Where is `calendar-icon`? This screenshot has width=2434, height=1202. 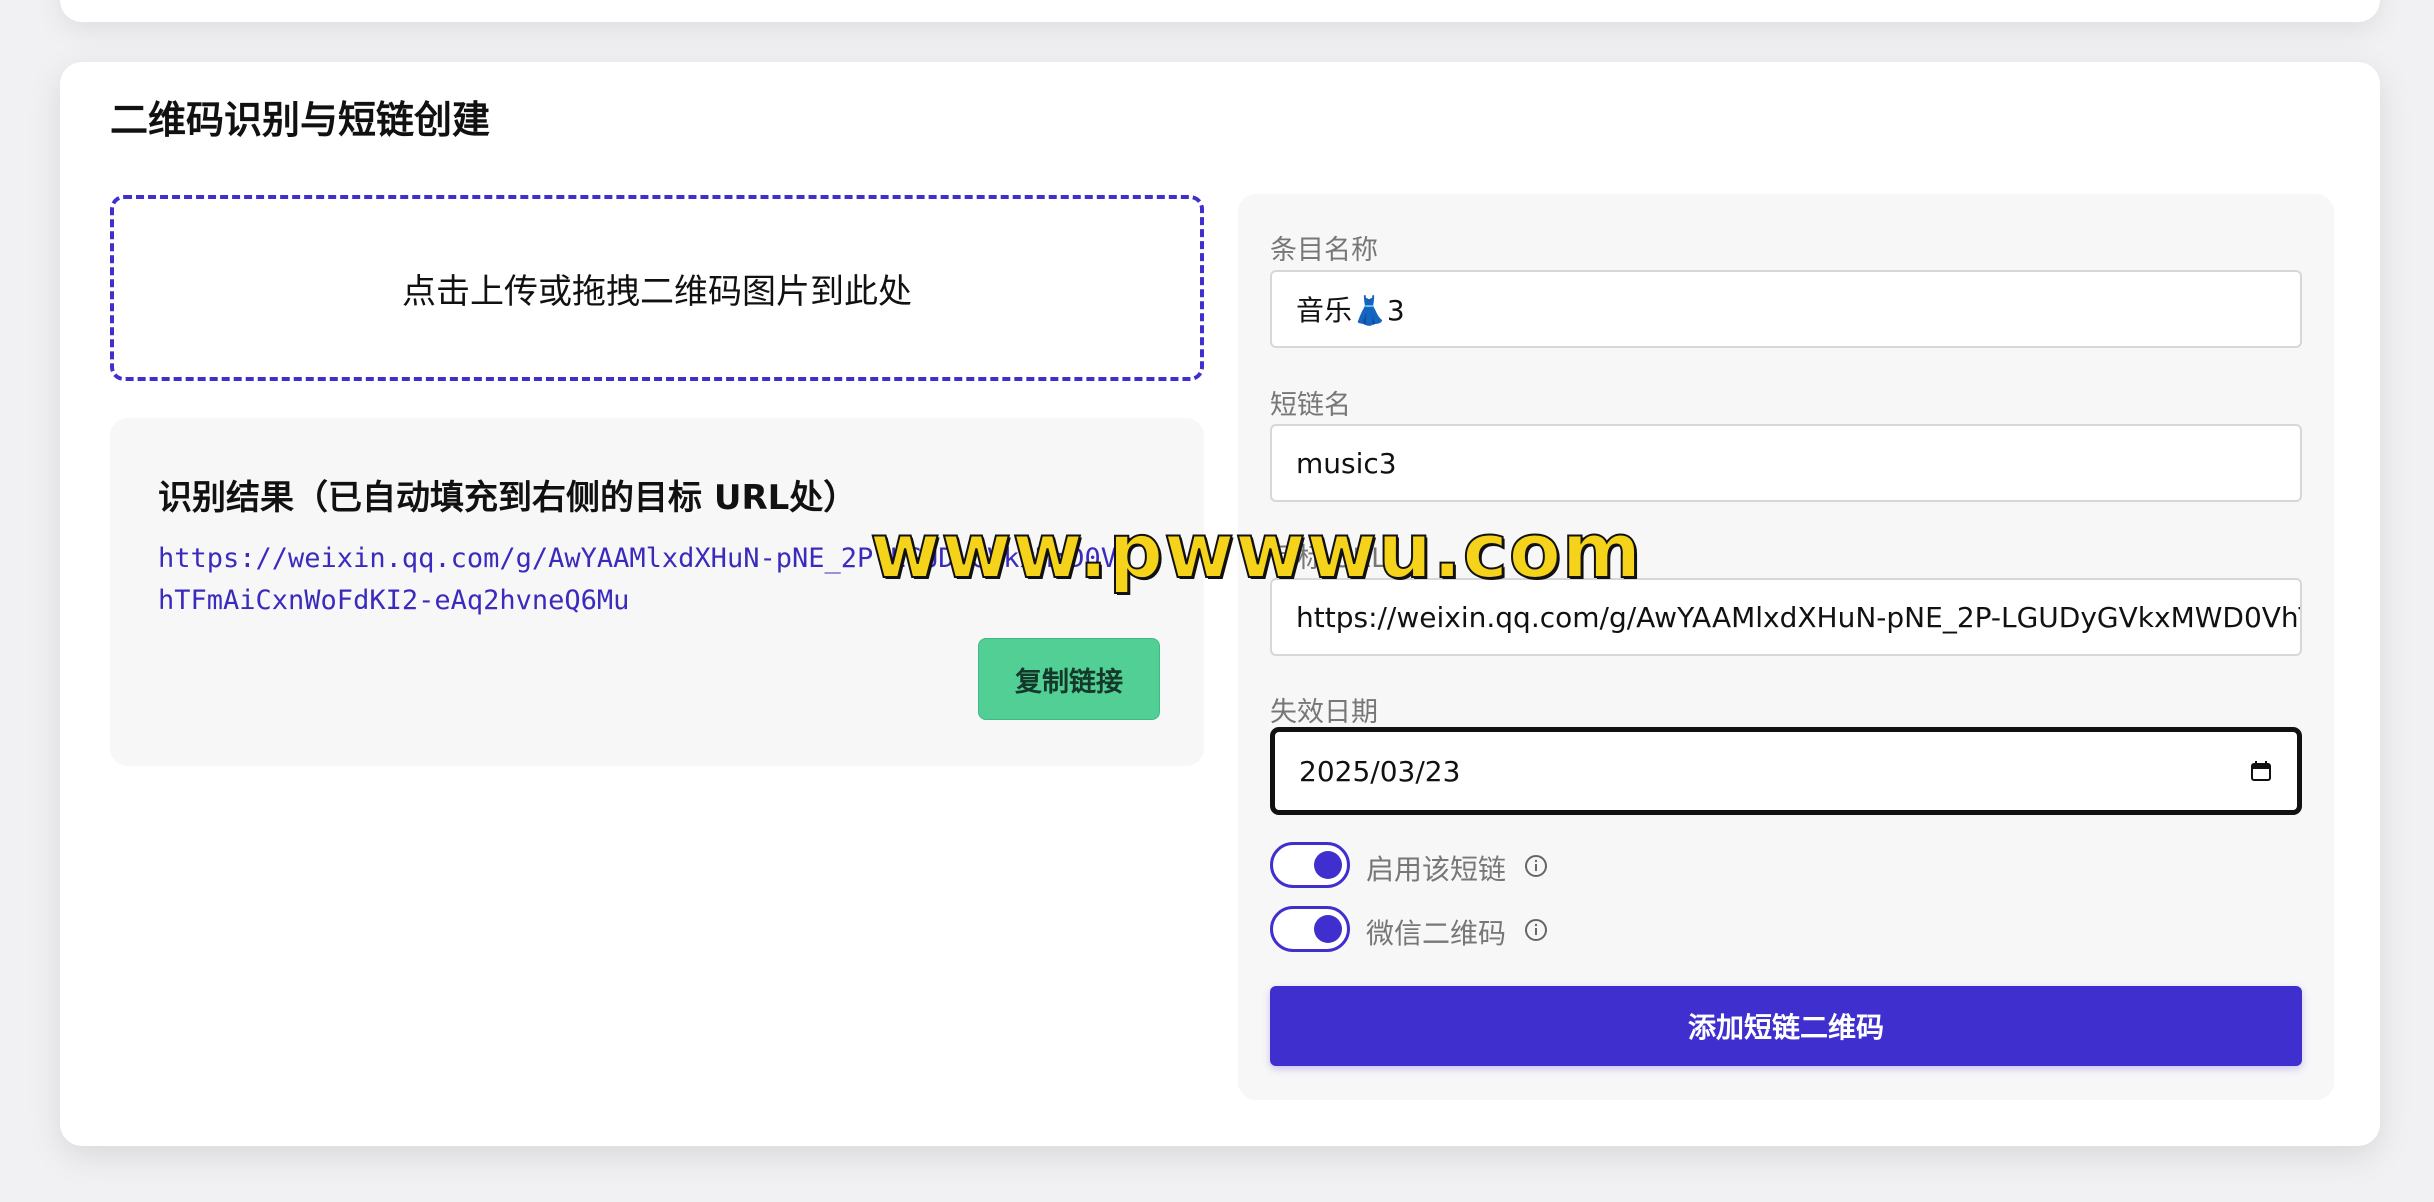 calendar-icon is located at coordinates (2261, 771).